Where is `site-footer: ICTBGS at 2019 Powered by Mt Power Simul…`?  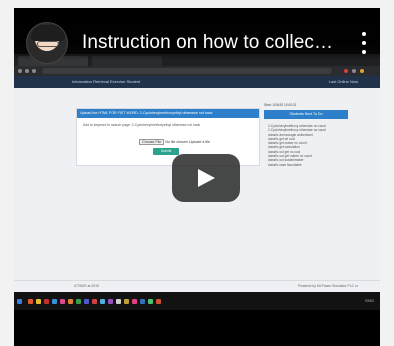 site-footer: ICTBGS at 2019 Powered by Mt Power Simul… is located at coordinates (197, 286).